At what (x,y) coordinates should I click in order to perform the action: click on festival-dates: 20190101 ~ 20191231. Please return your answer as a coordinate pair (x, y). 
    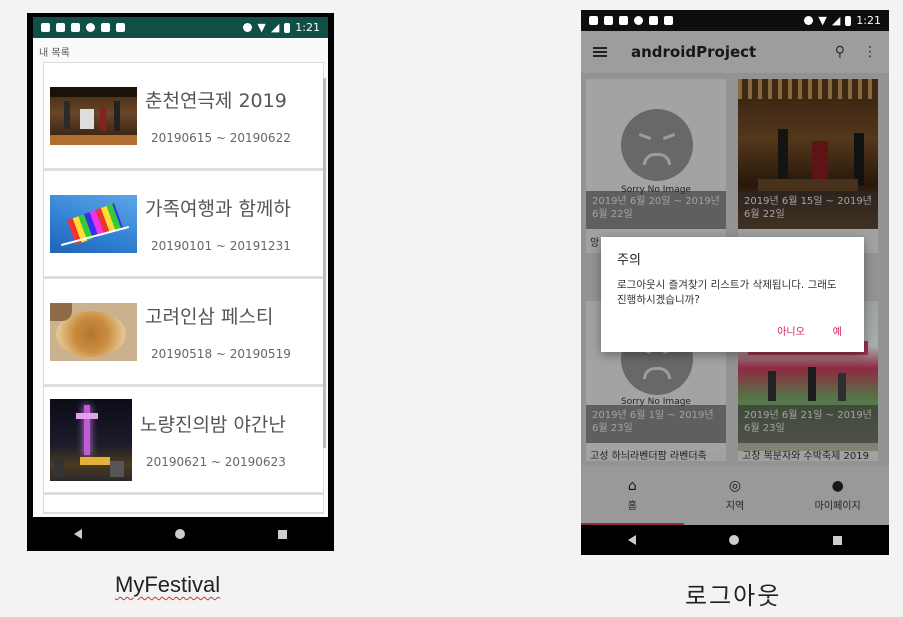
    Looking at the image, I should click on (221, 246).